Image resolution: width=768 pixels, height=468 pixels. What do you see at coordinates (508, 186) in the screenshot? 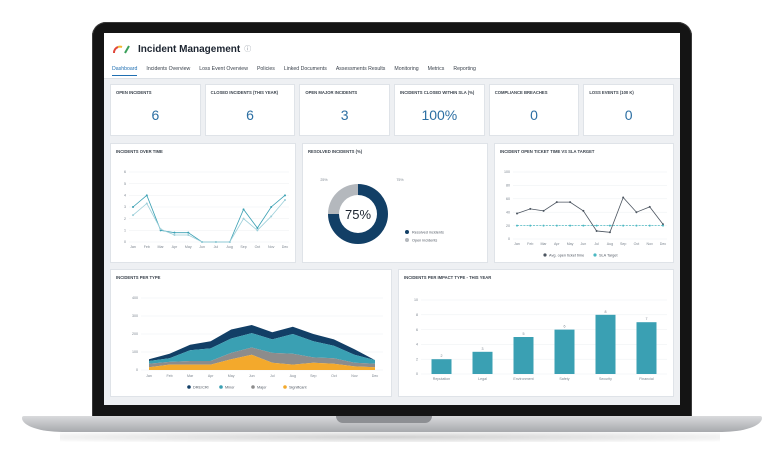
I see `y-tick-label: 80` at bounding box center [508, 186].